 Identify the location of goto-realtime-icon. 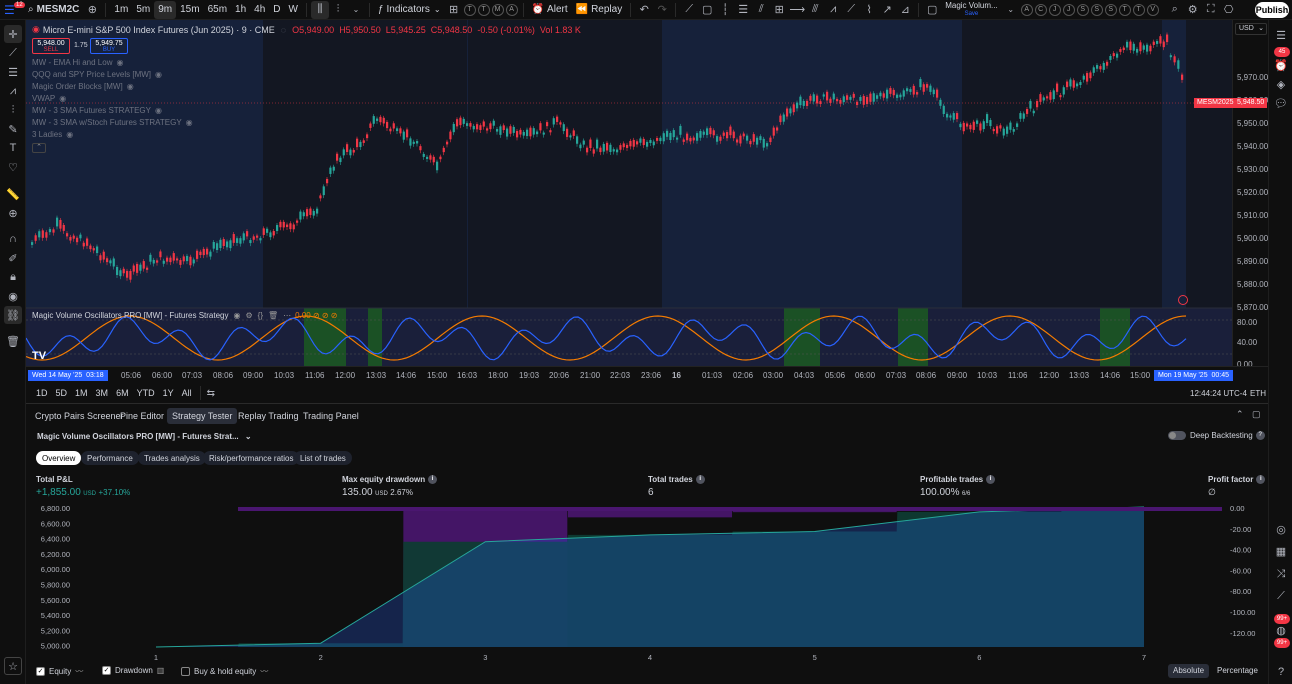
(1183, 300).